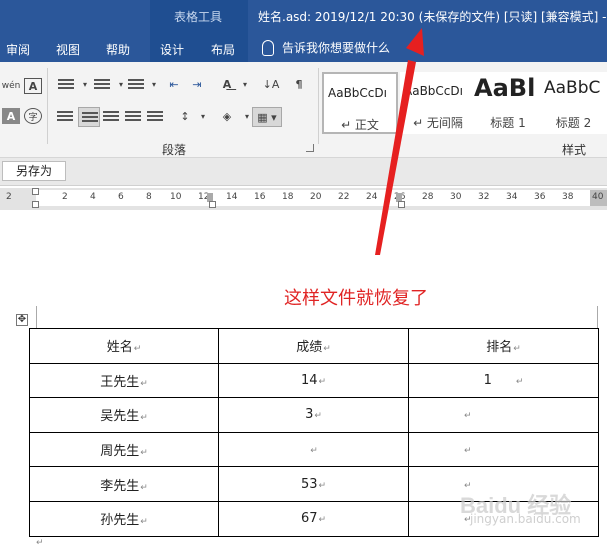 This screenshot has height=552, width=607. I want to click on table-header-row: 姓名↵ 成绩↵ 排名↵, so click(314, 346).